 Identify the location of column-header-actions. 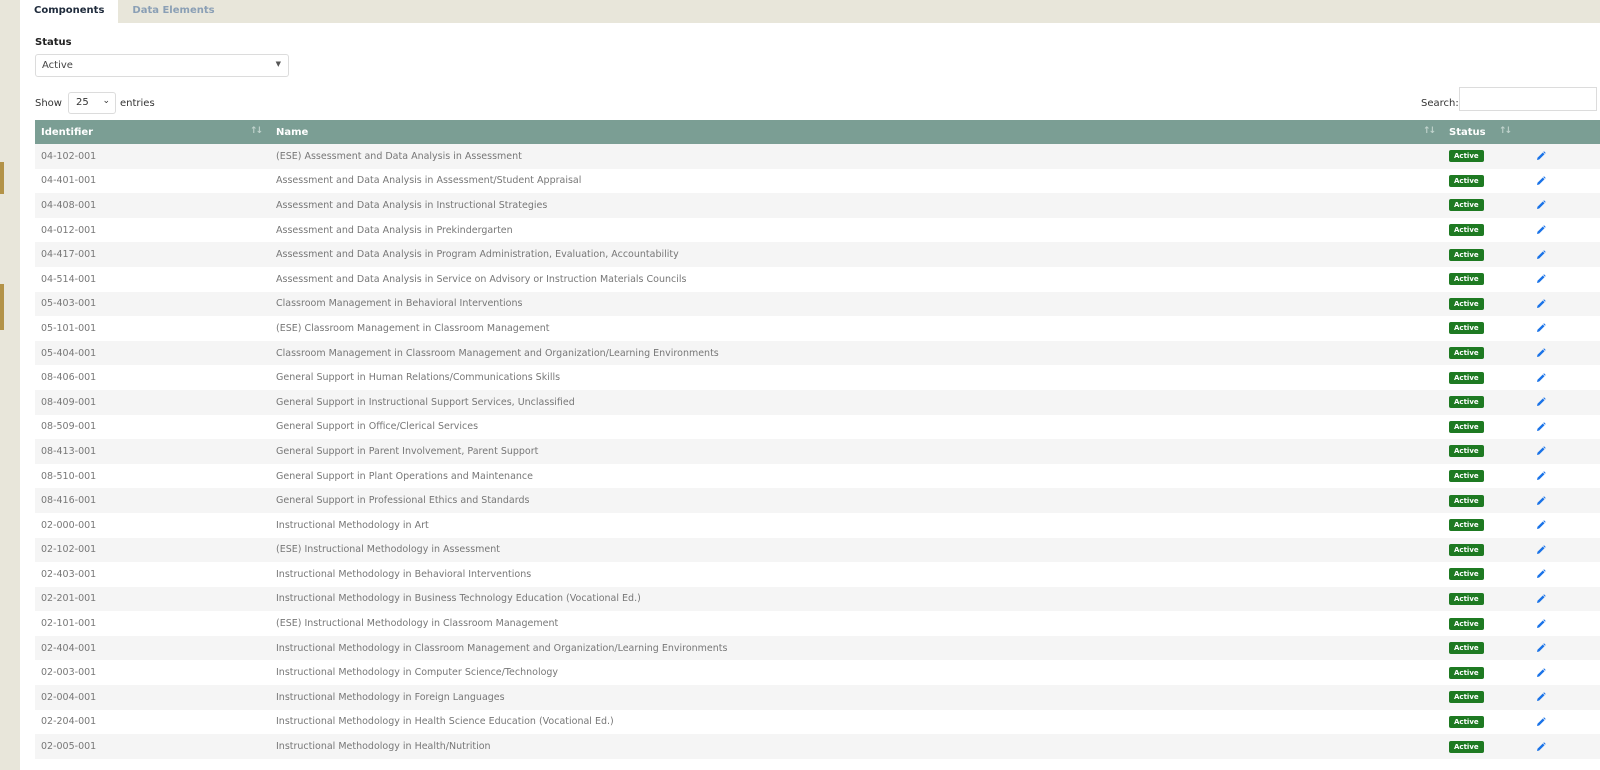
(1559, 132).